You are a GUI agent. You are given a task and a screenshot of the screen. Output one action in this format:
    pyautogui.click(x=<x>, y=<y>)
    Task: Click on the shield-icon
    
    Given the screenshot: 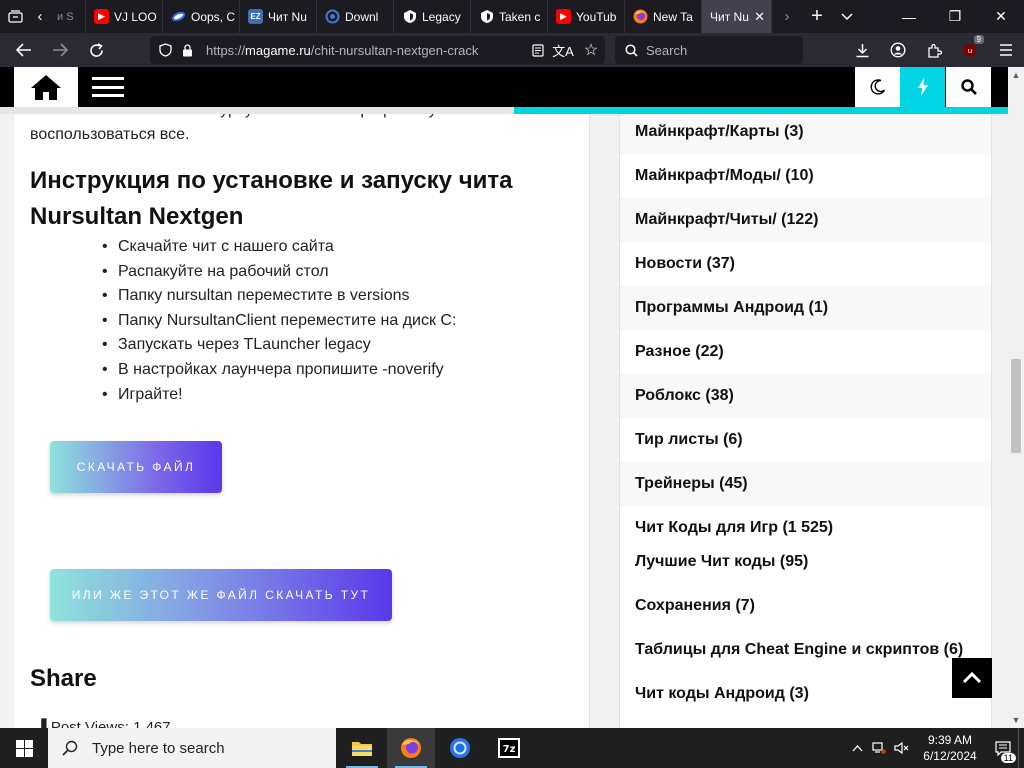 What is the action you would take?
    pyautogui.click(x=409, y=16)
    